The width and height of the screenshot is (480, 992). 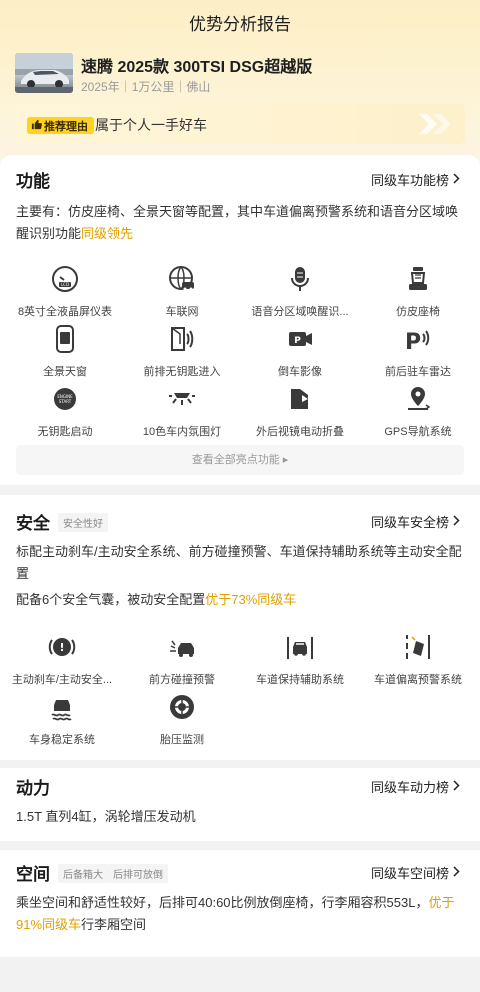 I want to click on power-rank-link-label: 同级车动力榜, so click(x=409, y=787).